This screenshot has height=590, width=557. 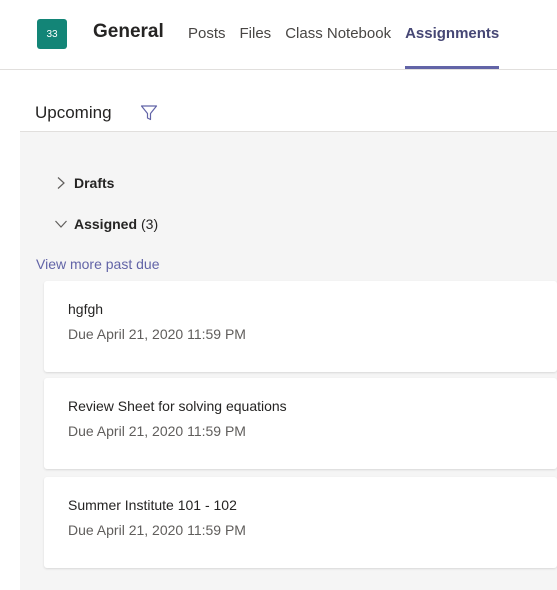 I want to click on assignment-card: hgfgh Due April 21, 2020 11:59 PM, so click(x=300, y=326).